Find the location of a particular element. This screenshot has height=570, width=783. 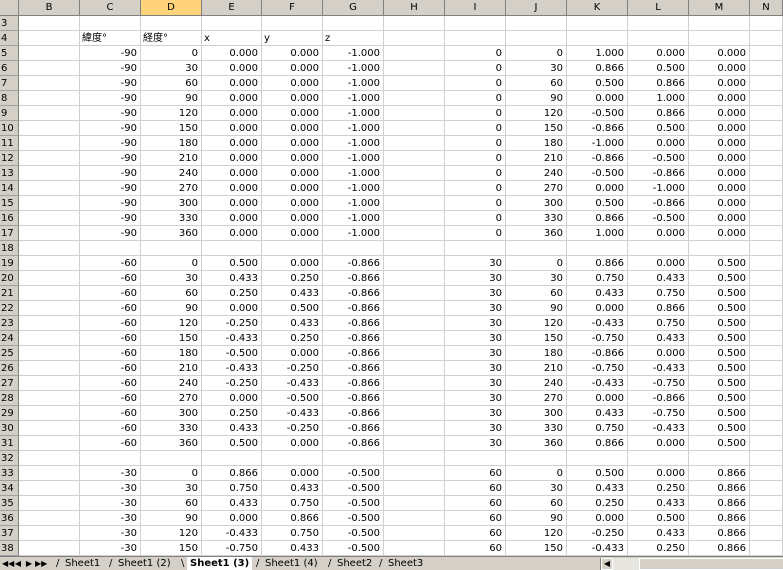

row-header-20: 20 is located at coordinates (9, 278).